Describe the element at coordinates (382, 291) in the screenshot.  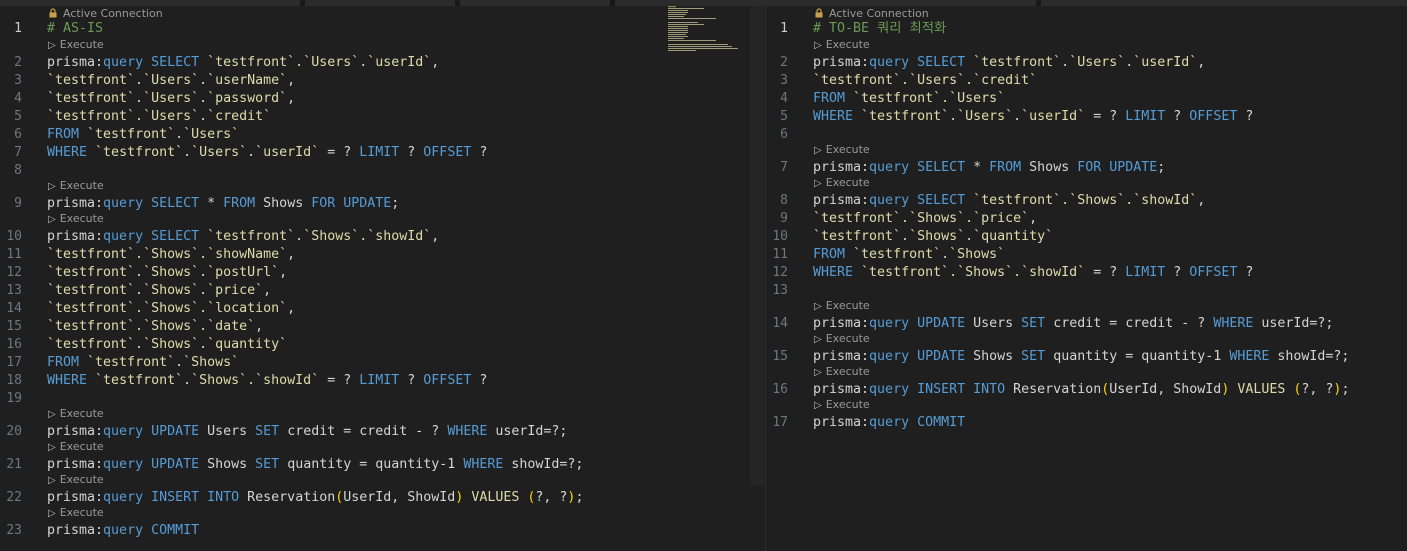
I see `code-line: 13 `testfront`.`Shows`.`price`,` at that location.